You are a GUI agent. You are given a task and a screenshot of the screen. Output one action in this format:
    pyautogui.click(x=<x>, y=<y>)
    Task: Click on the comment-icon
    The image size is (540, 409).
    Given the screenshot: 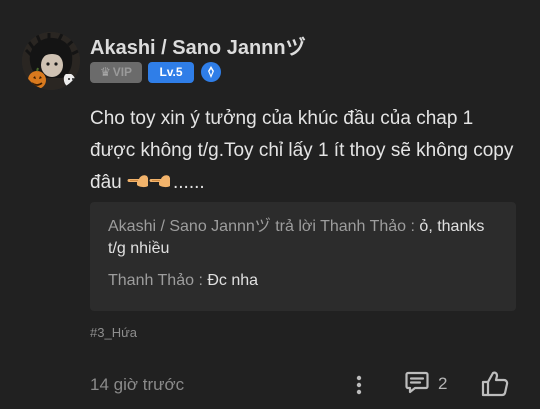 What is the action you would take?
    pyautogui.click(x=417, y=384)
    